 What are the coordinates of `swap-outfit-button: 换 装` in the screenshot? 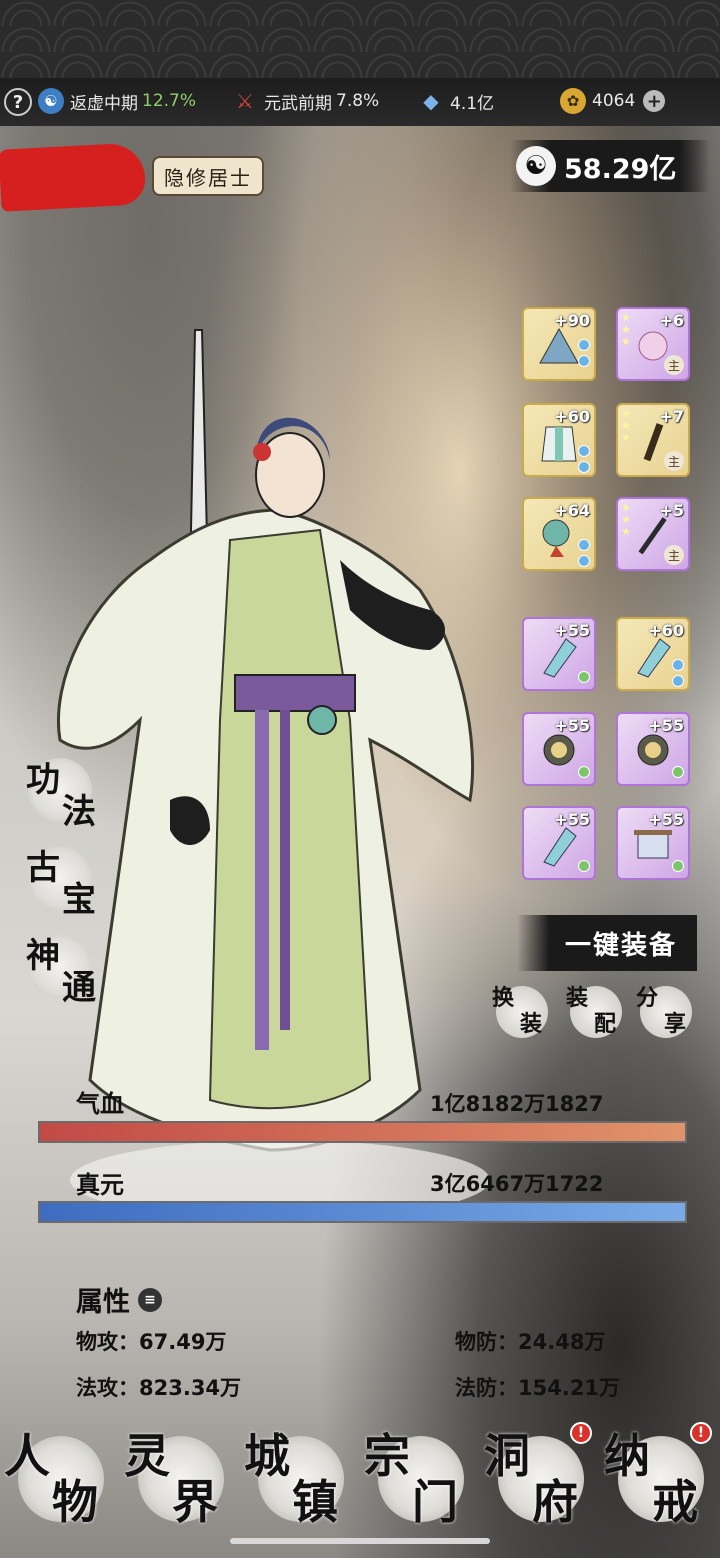 It's located at (523, 1010).